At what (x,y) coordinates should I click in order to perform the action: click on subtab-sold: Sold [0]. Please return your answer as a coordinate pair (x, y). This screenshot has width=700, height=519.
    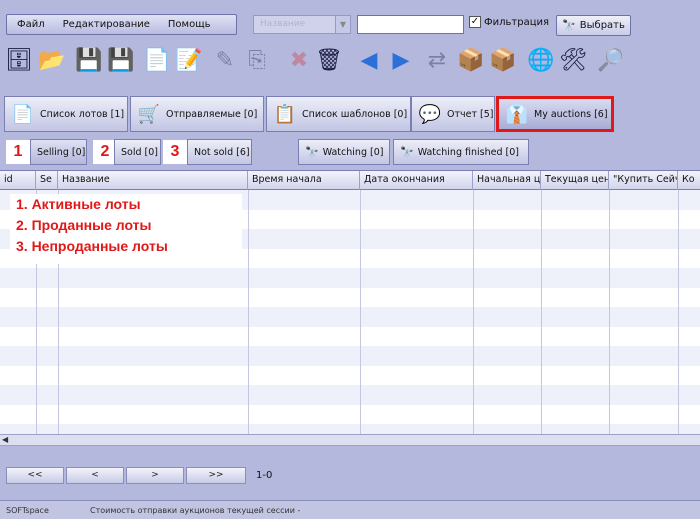
    Looking at the image, I should click on (137, 152).